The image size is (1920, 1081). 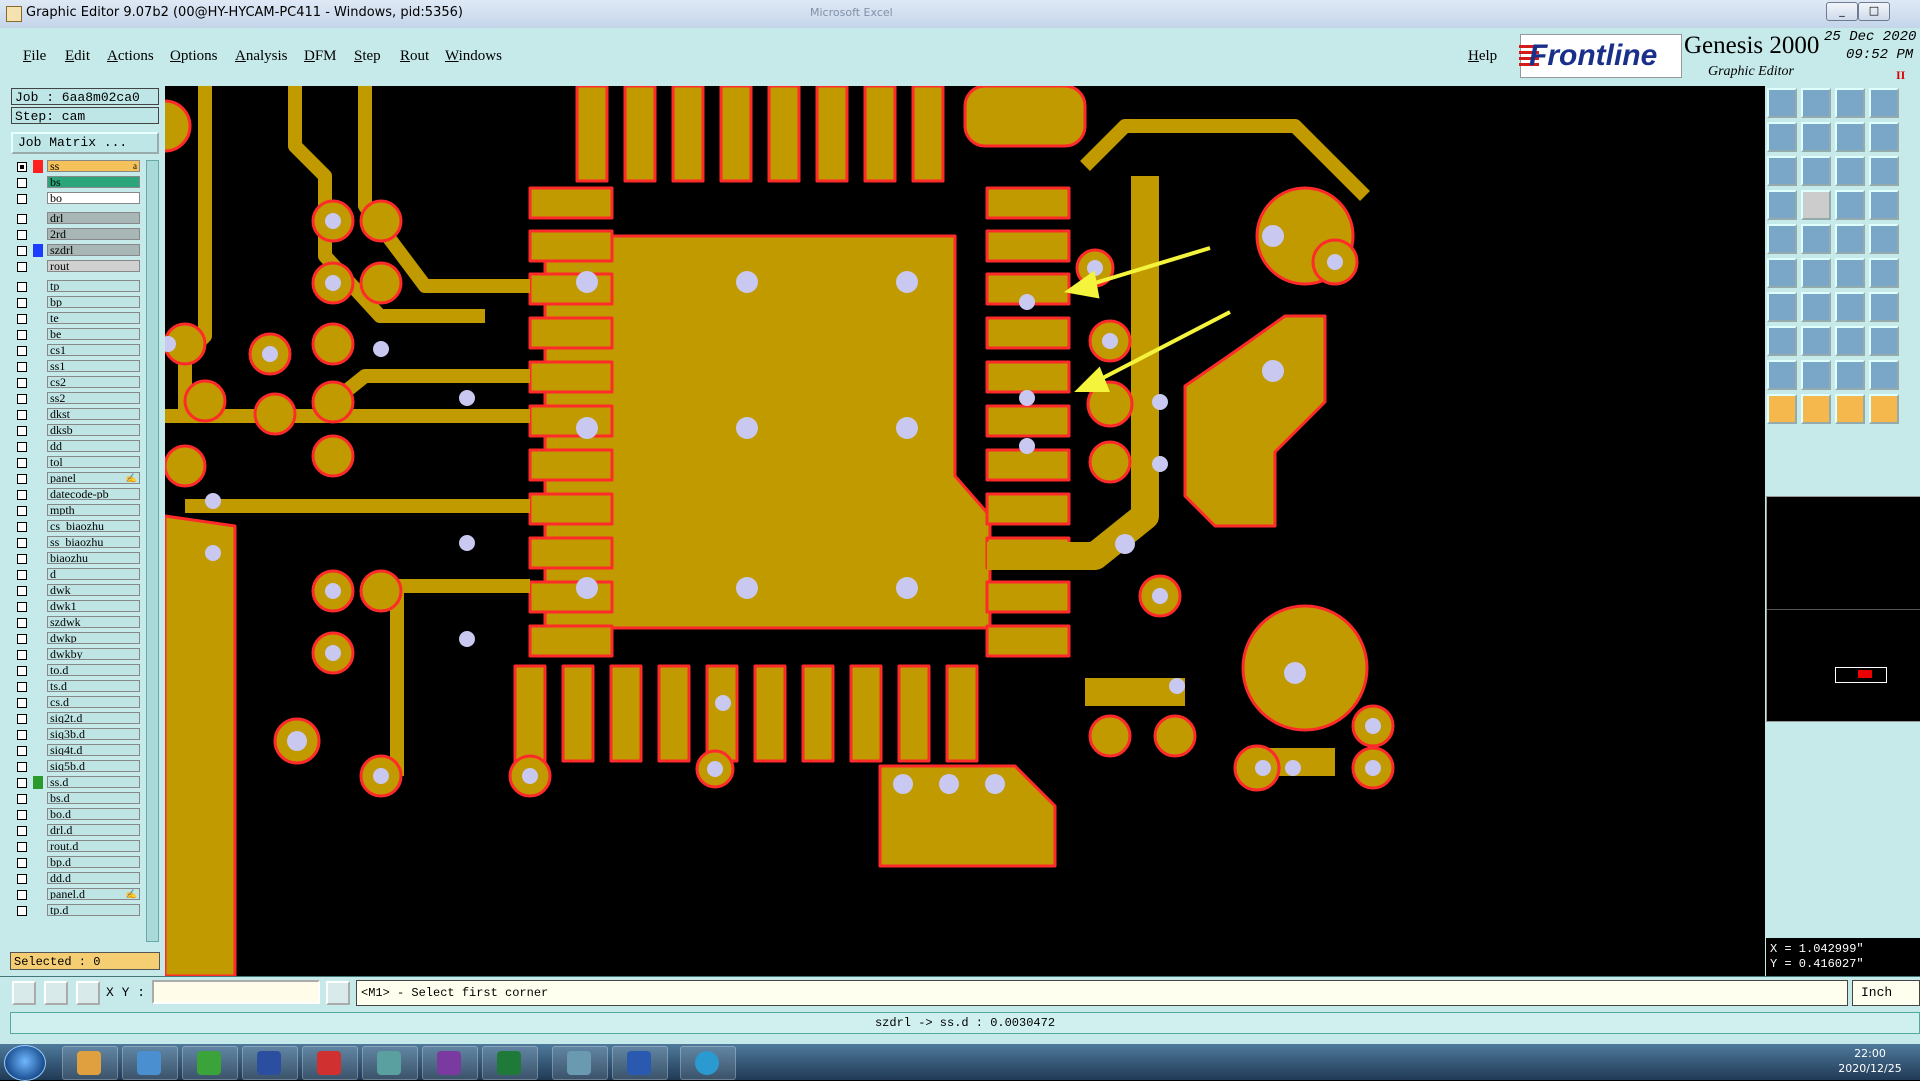 I want to click on layer-name: biaozhu, so click(x=93, y=558).